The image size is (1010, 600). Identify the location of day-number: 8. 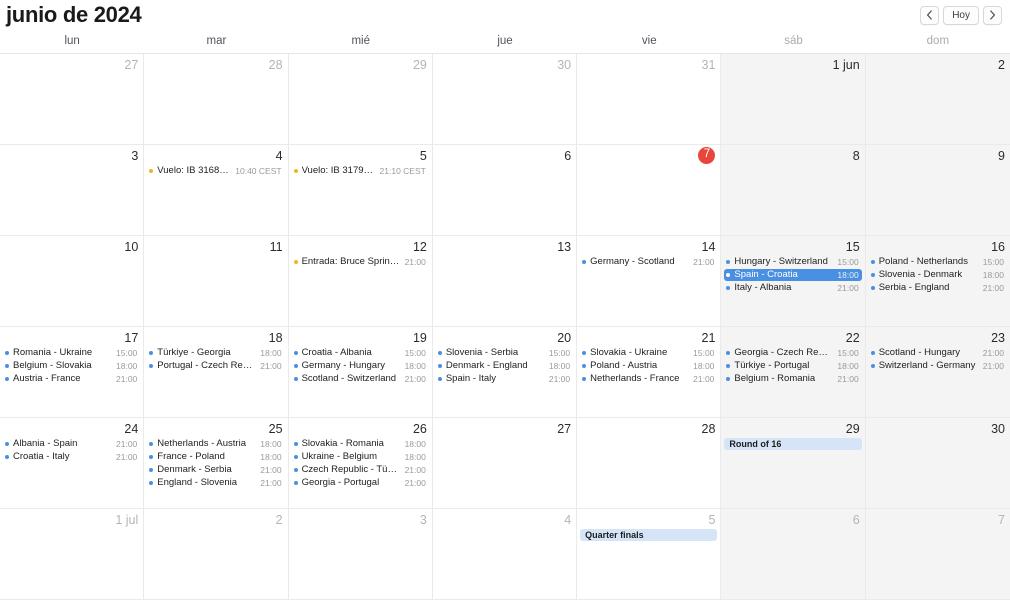
(856, 156).